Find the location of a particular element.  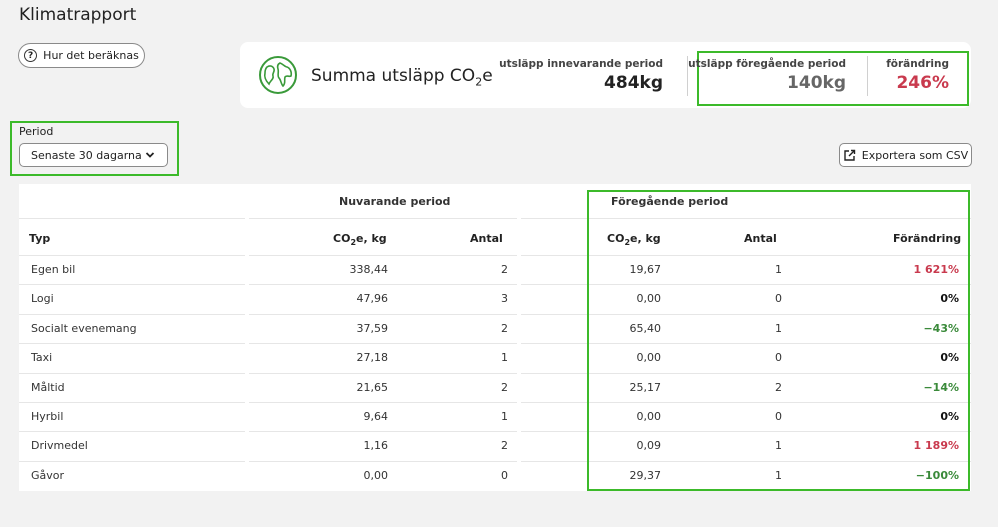

globe-icon is located at coordinates (278, 75).